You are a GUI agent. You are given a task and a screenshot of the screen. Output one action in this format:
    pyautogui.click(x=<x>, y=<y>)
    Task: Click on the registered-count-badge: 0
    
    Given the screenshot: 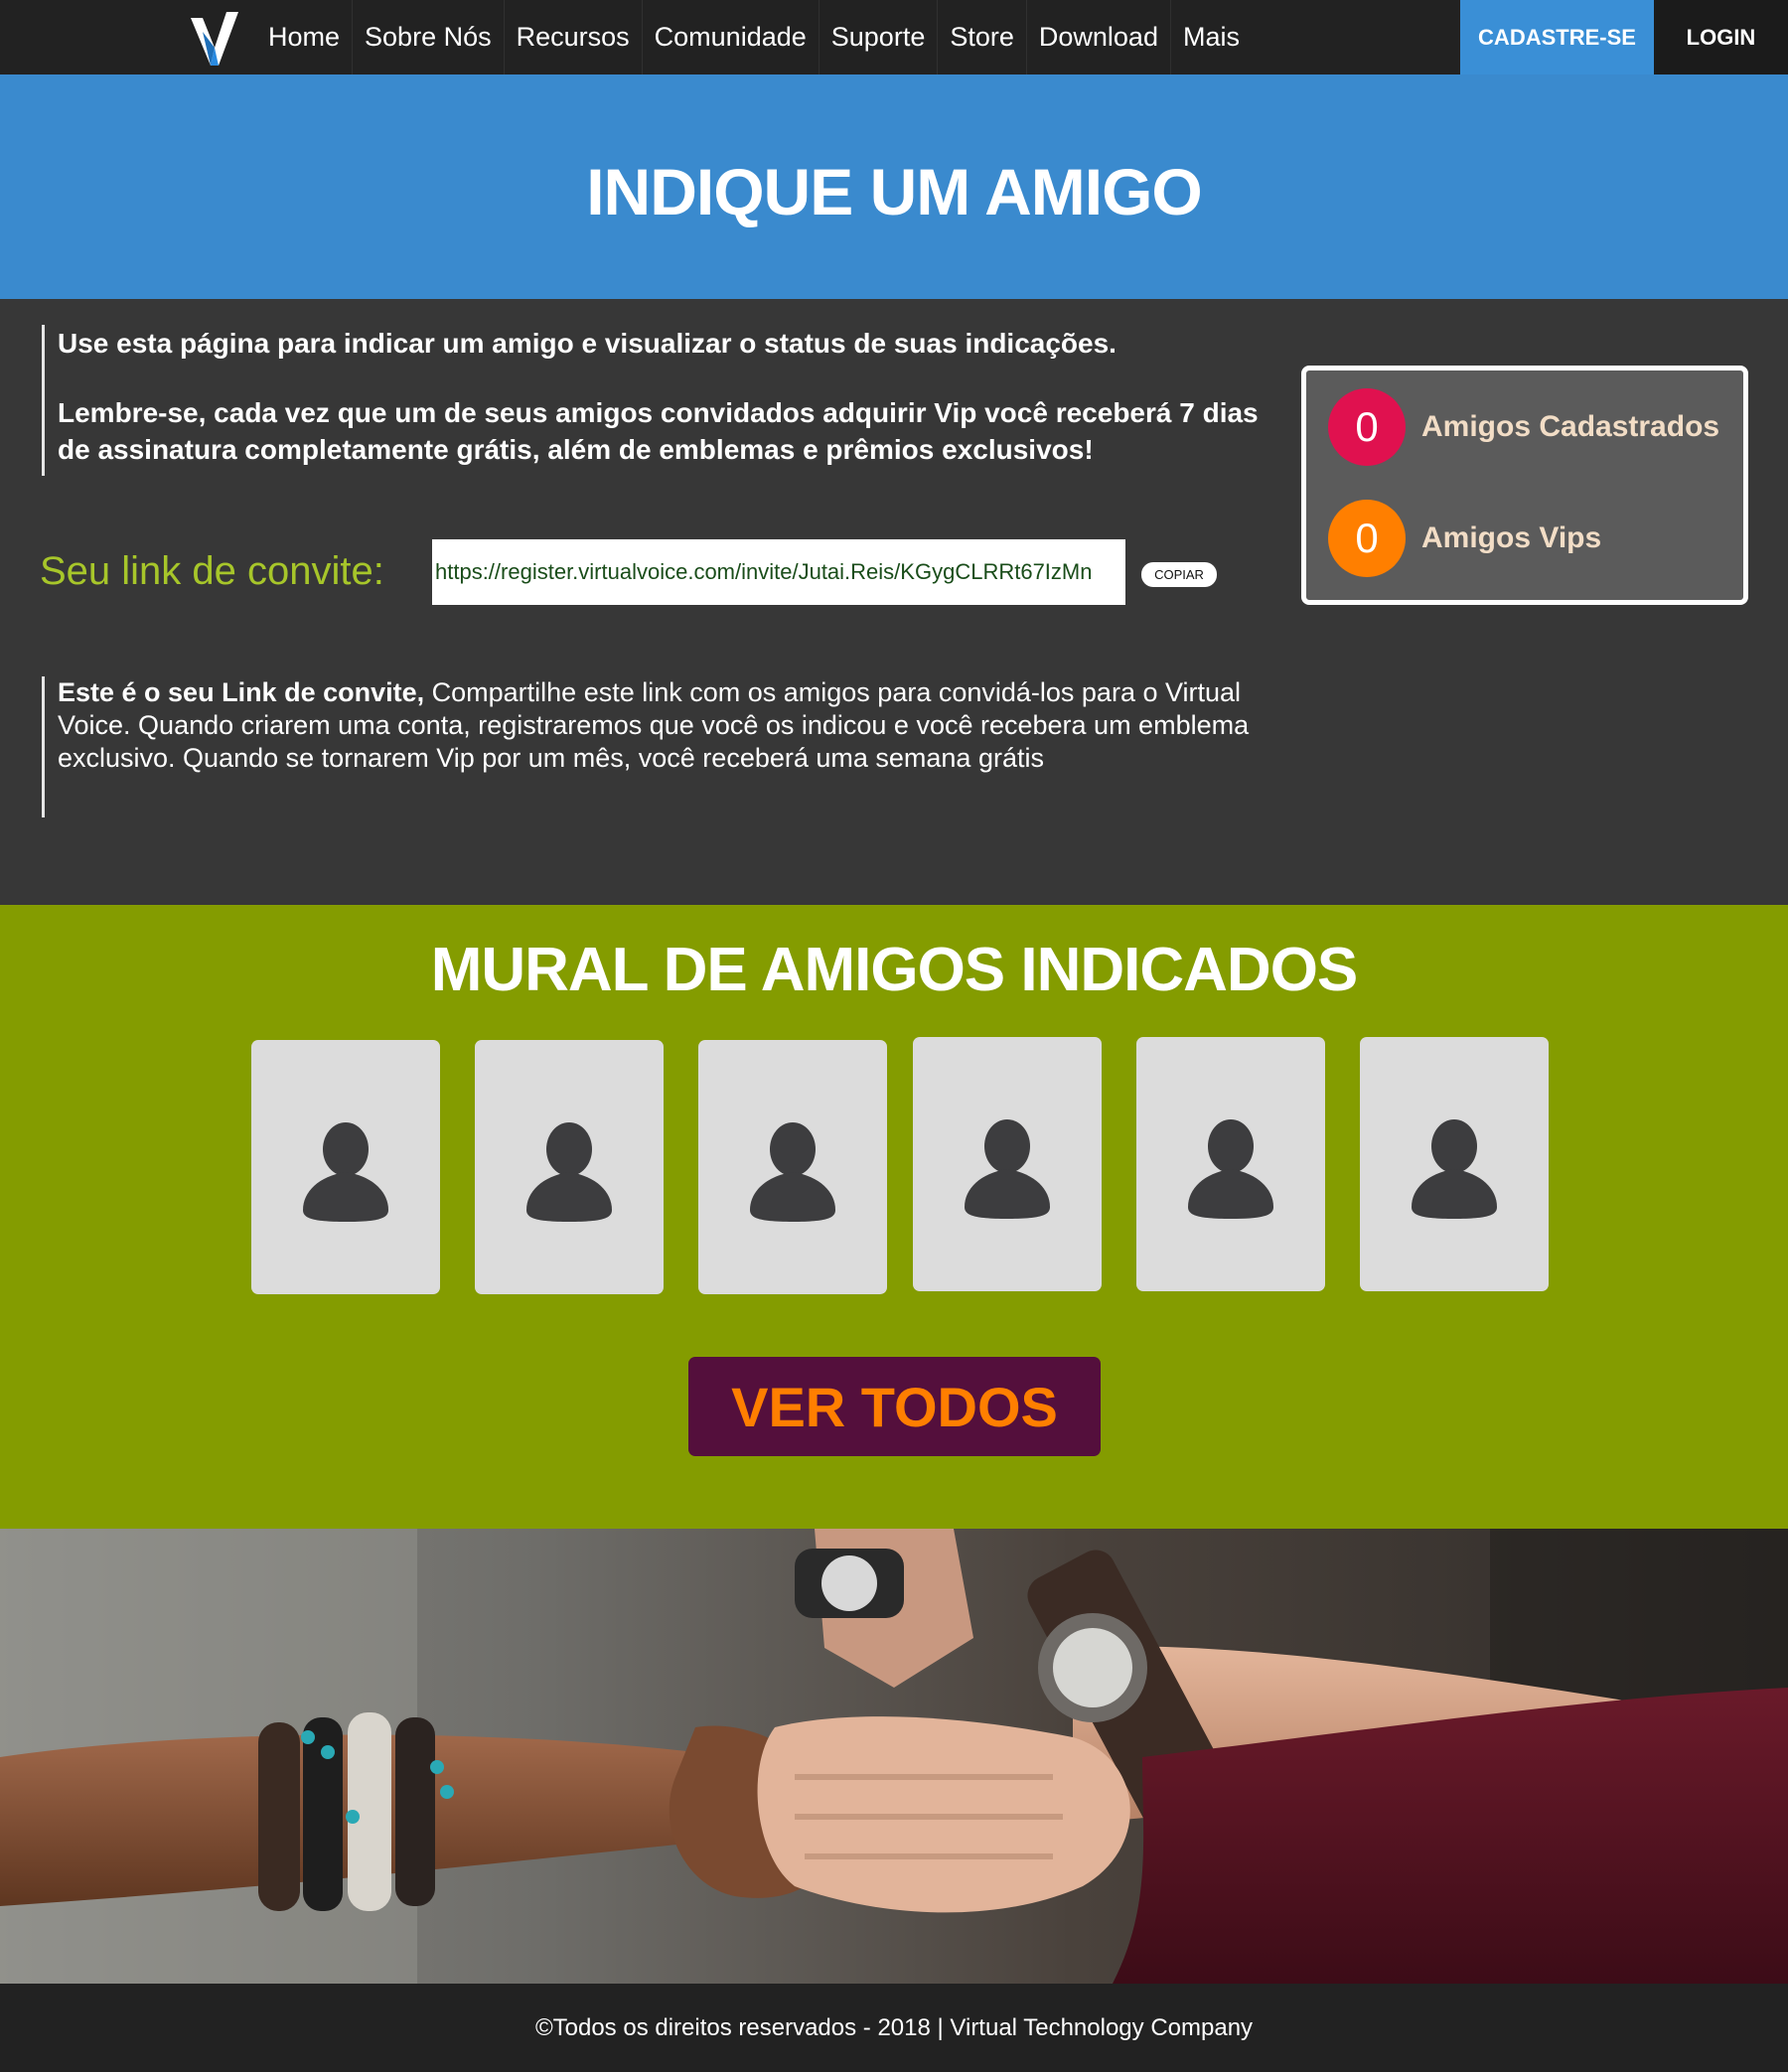 What is the action you would take?
    pyautogui.click(x=1367, y=427)
    